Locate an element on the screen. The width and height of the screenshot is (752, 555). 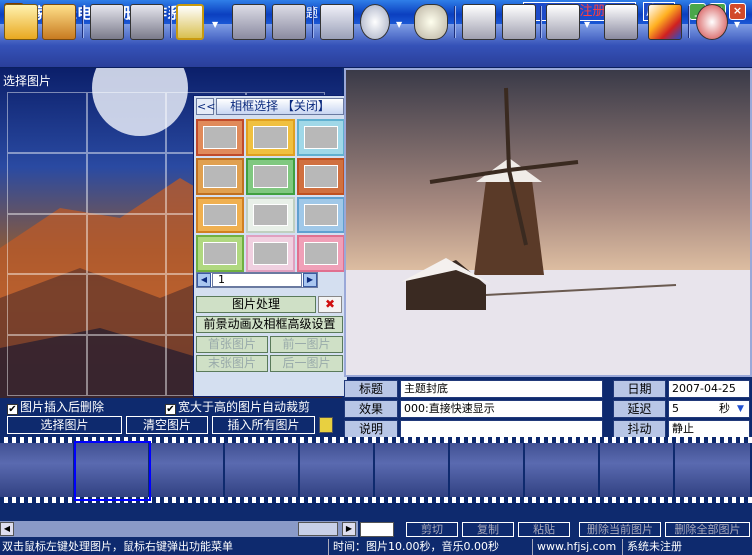
print-icon is located at coordinates (621, 22).